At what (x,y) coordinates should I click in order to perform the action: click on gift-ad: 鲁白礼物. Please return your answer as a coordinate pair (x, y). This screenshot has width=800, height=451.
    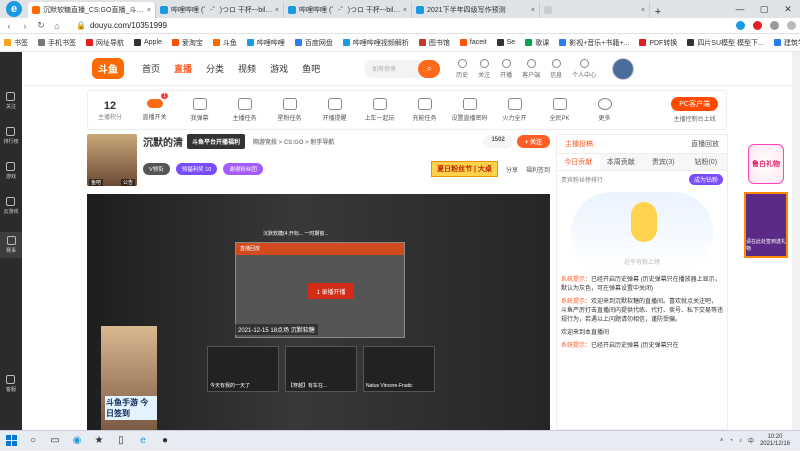
    Looking at the image, I should click on (766, 164).